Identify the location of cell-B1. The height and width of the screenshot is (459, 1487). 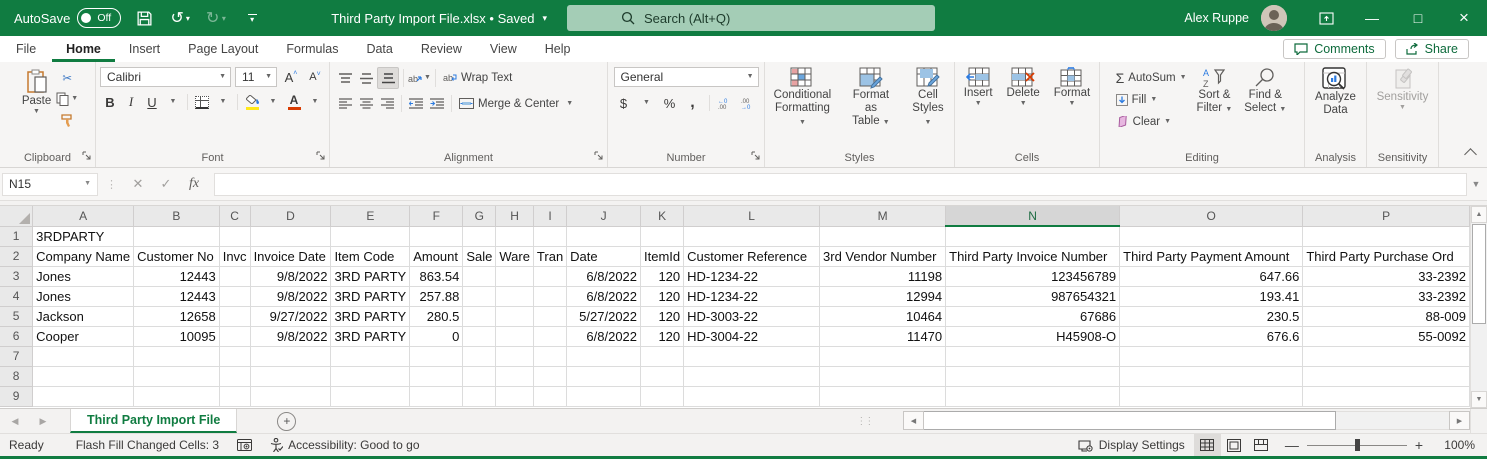
(176, 236).